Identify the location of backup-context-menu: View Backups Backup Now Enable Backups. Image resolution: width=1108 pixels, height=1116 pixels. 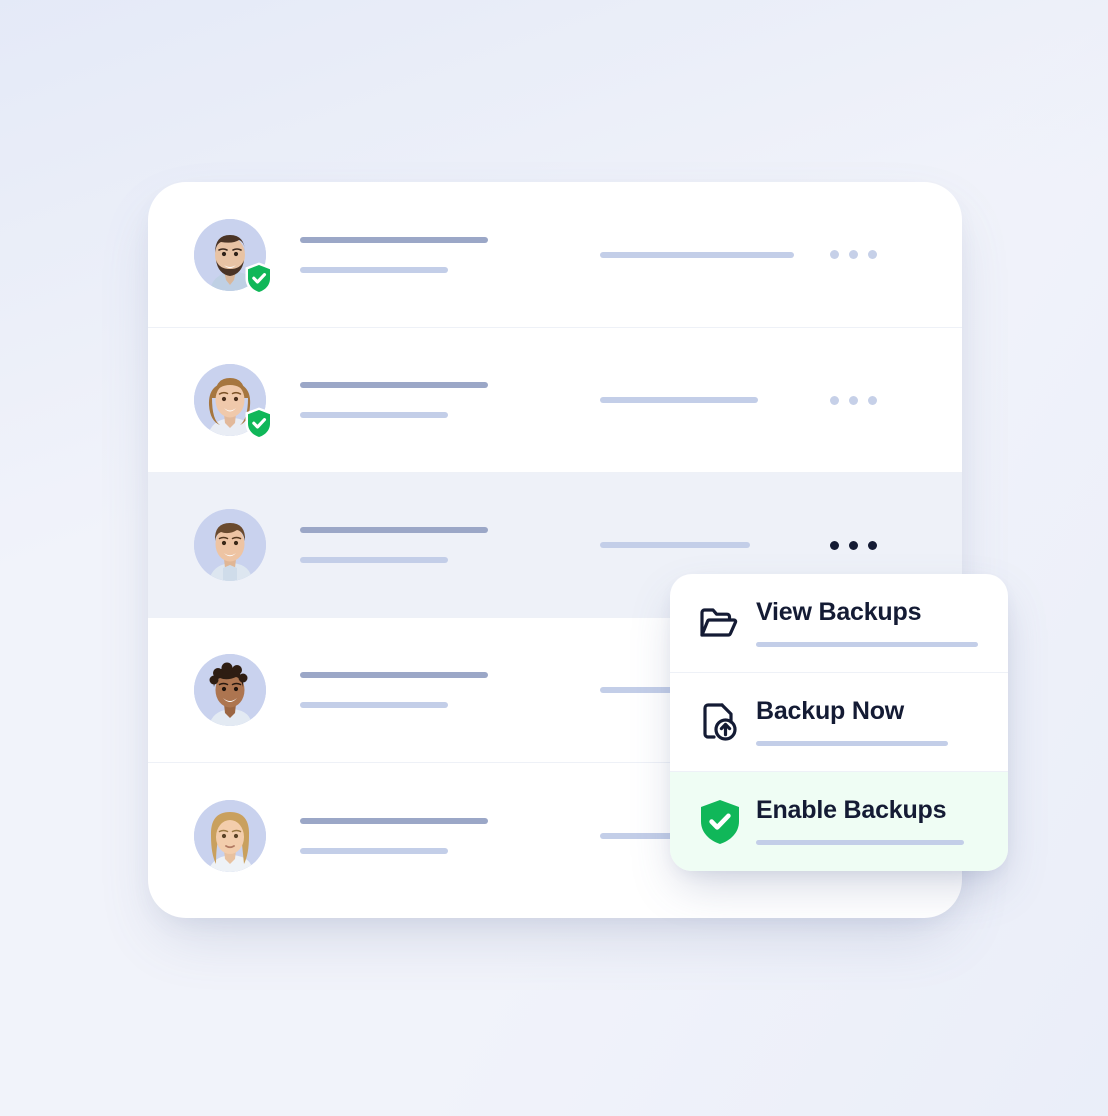
(839, 722).